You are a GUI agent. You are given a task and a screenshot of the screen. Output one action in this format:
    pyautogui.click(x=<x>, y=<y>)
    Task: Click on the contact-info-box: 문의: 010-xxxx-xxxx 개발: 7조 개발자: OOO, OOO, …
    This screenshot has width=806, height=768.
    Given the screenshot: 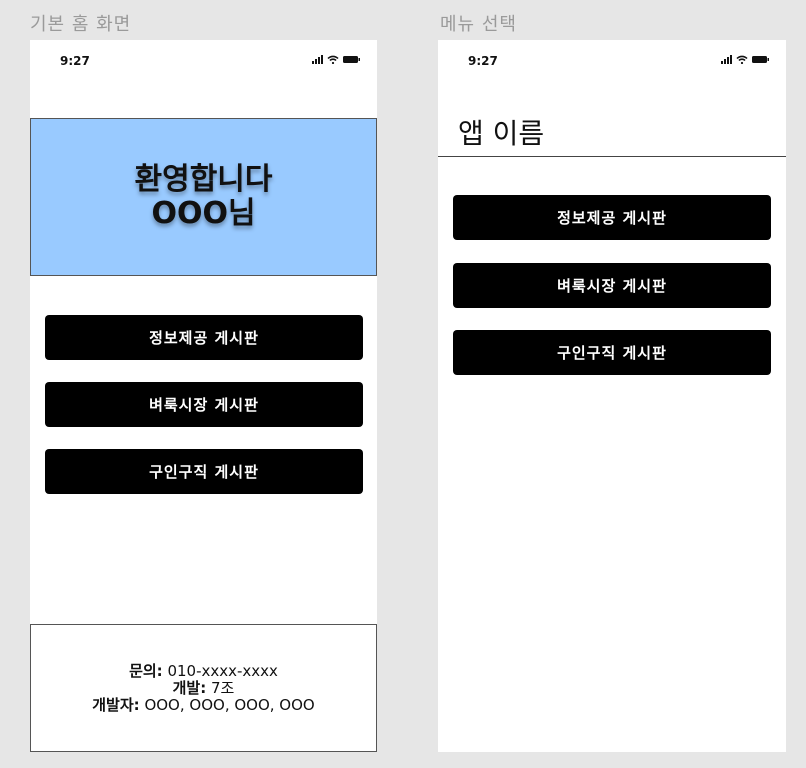 What is the action you would take?
    pyautogui.click(x=203, y=688)
    